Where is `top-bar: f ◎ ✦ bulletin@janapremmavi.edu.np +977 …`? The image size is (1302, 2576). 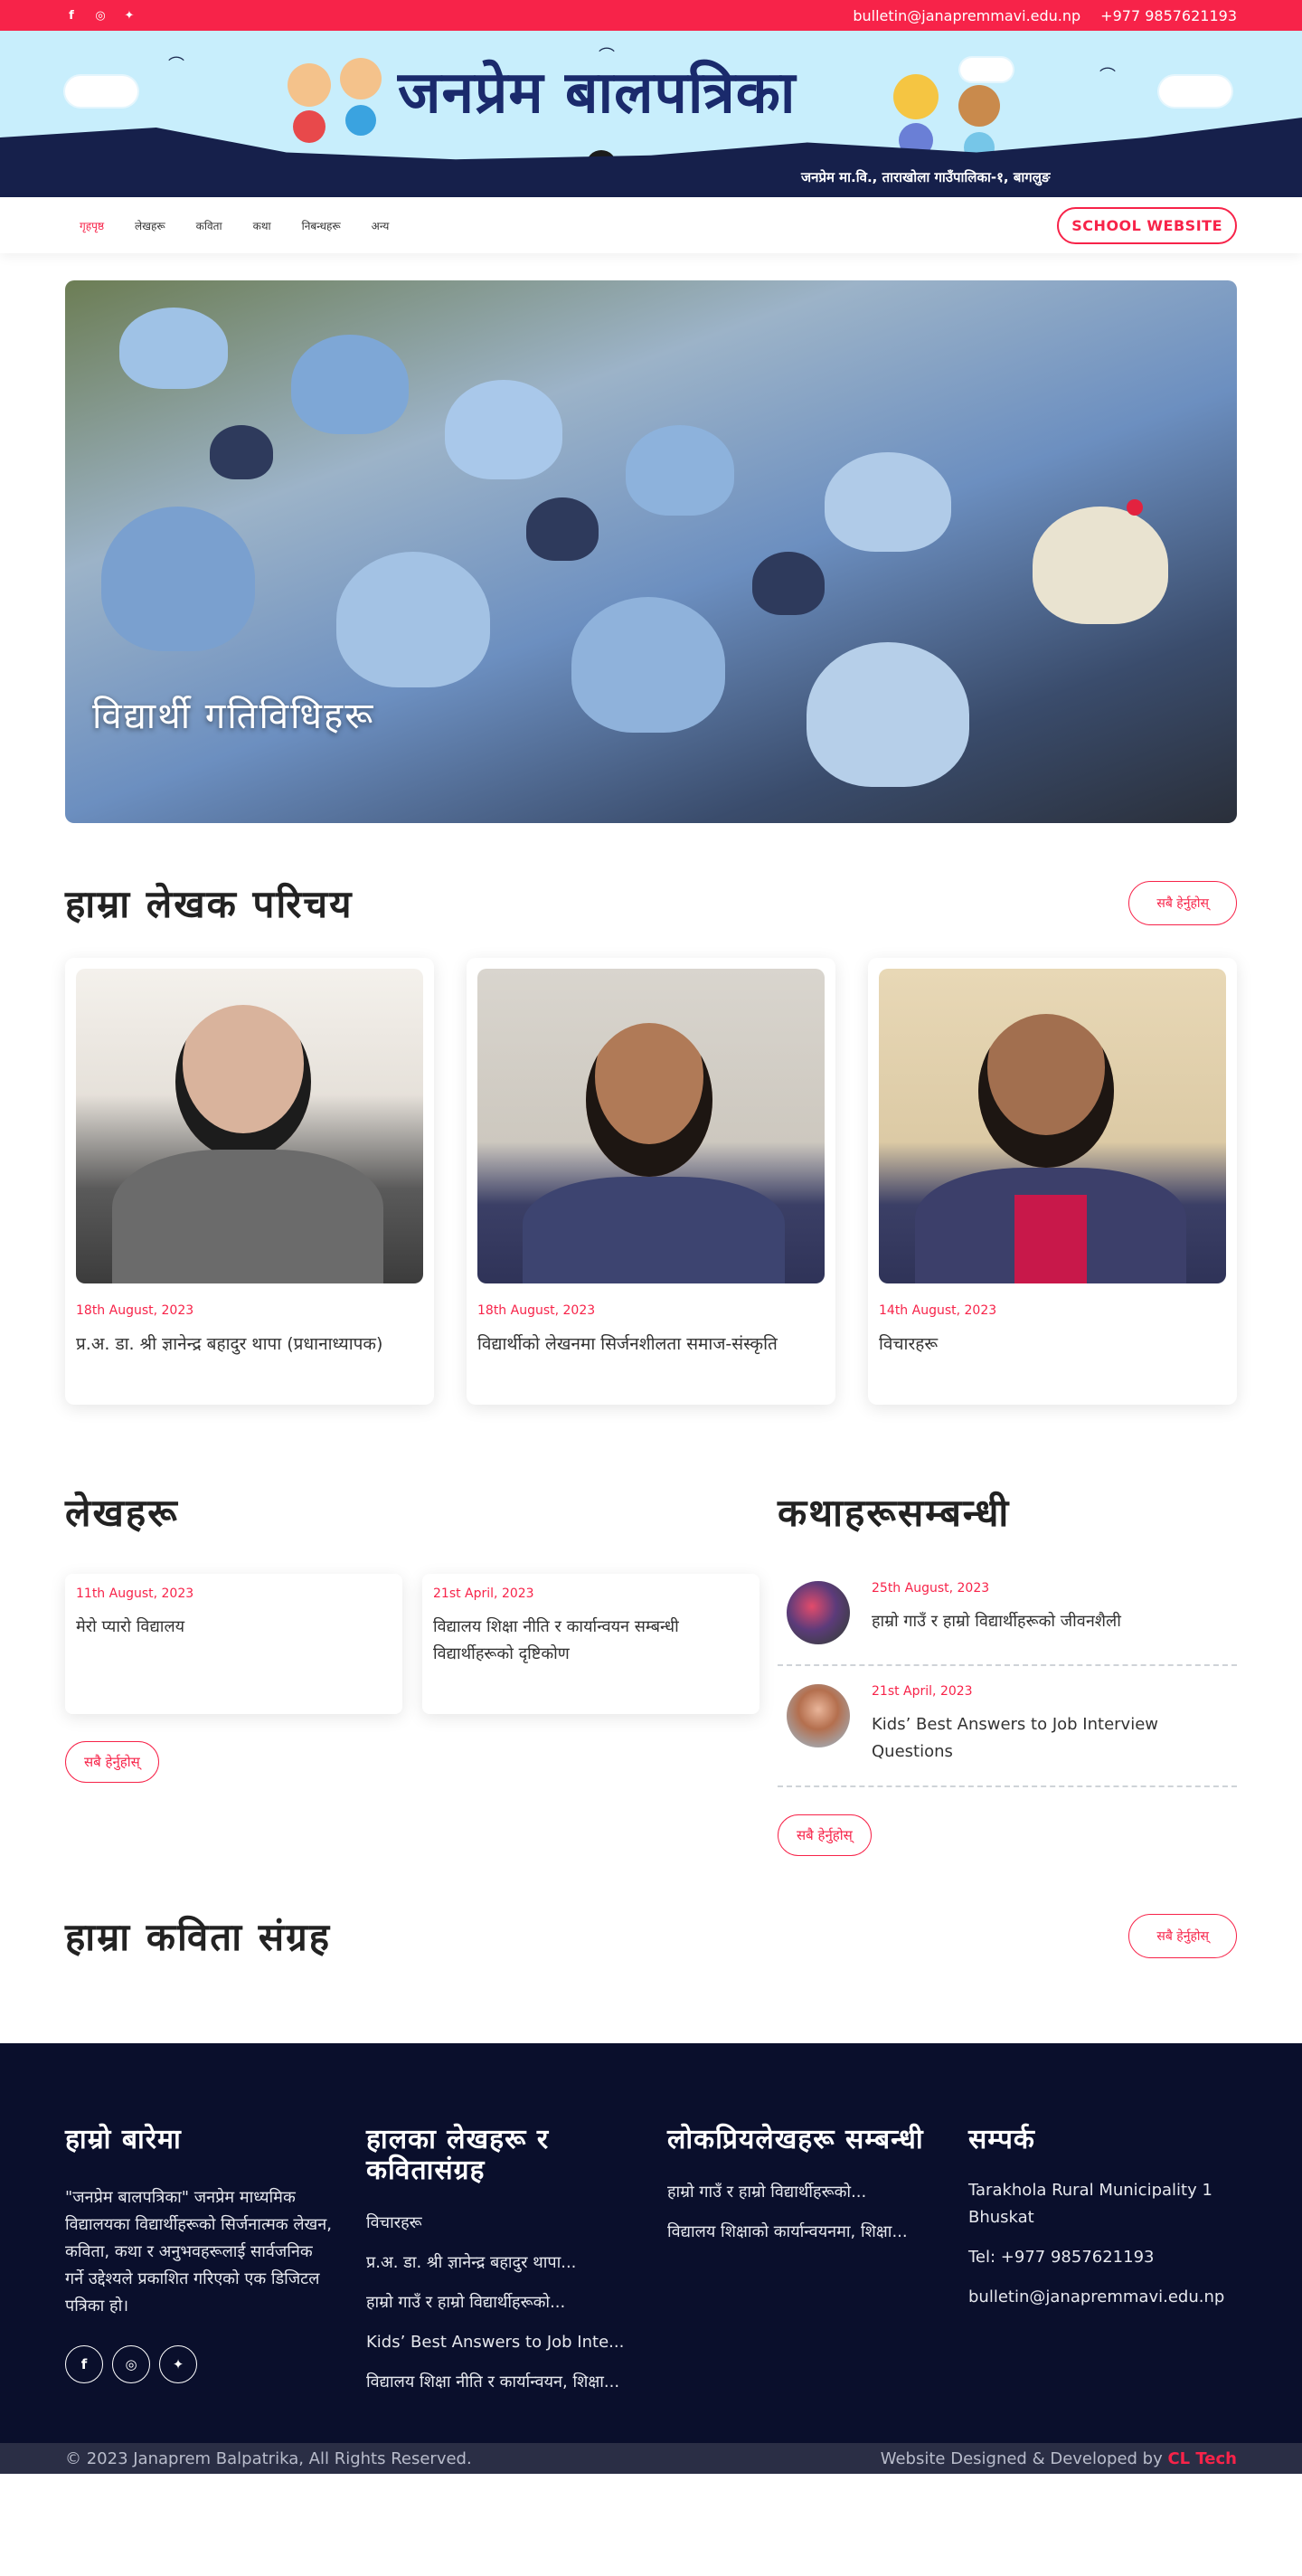 top-bar: f ◎ ✦ bulletin@janapremmavi.edu.np +977 … is located at coordinates (651, 16).